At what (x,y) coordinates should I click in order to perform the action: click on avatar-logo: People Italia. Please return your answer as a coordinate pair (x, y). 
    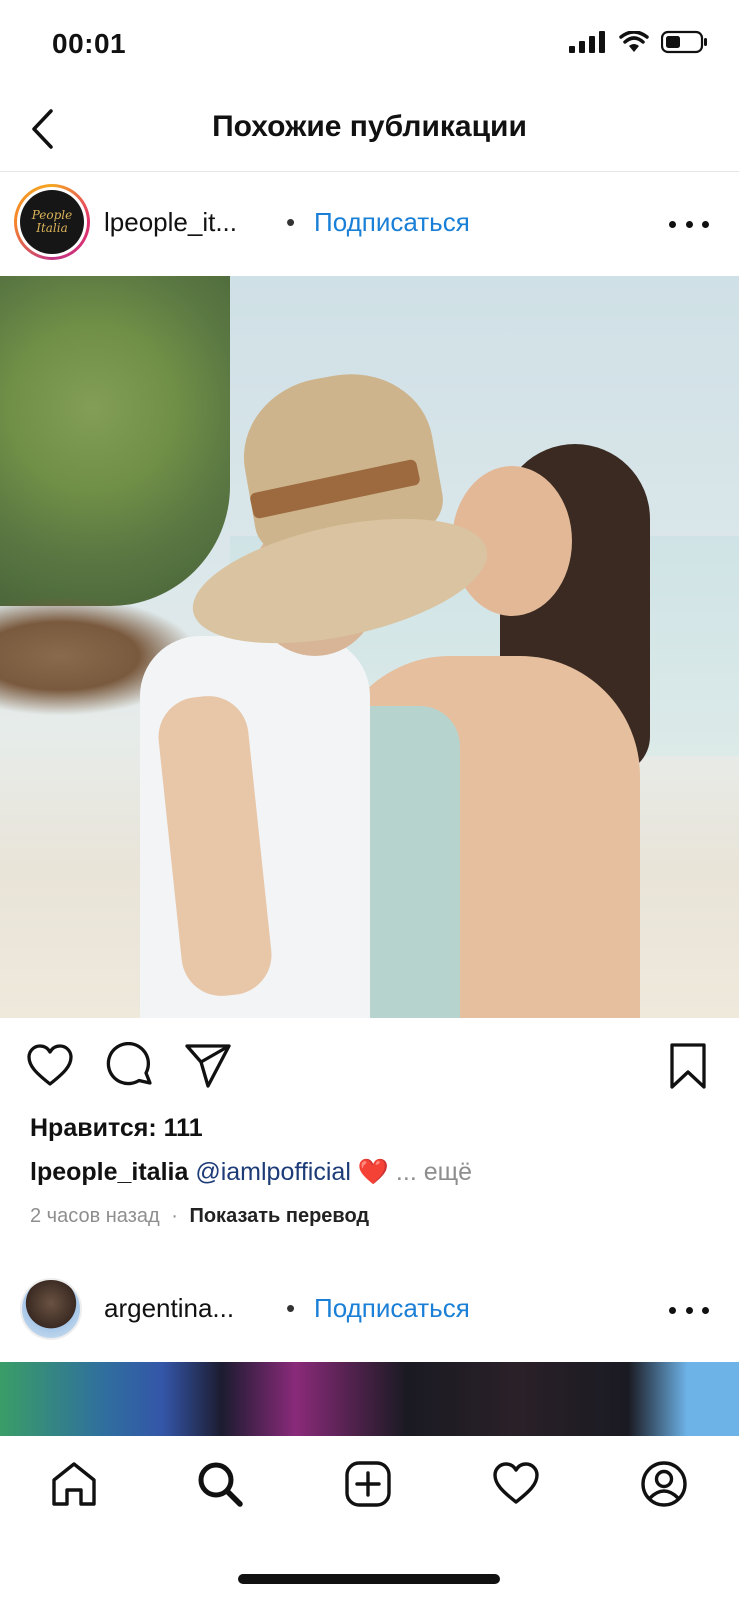
    Looking at the image, I should click on (52, 222).